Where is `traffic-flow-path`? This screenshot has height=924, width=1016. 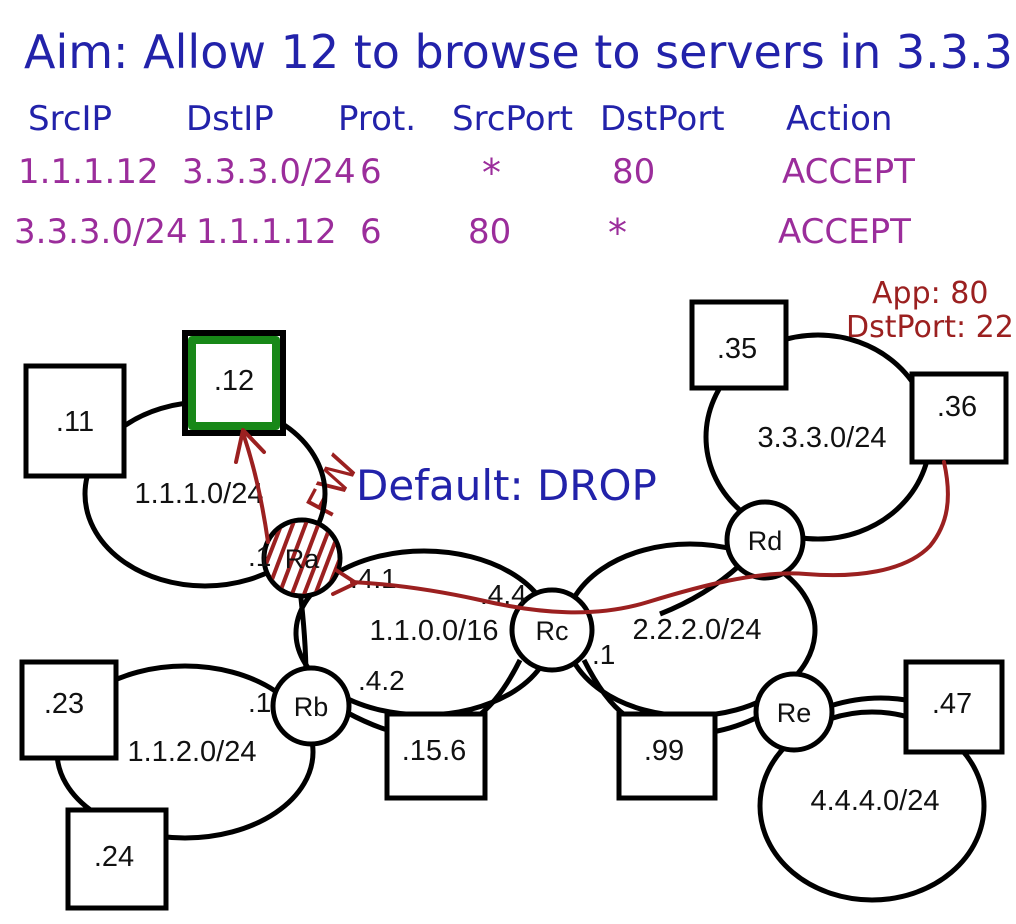
traffic-flow-path is located at coordinates (650, 537).